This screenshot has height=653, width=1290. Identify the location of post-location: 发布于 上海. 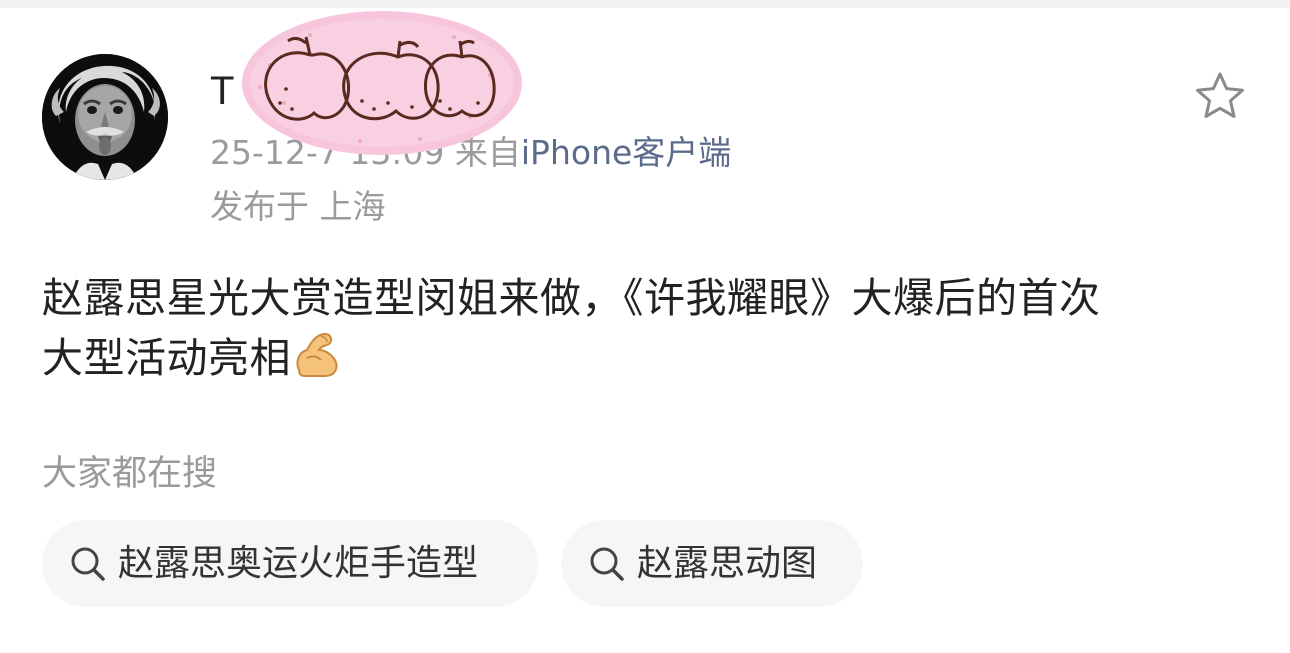
(298, 206).